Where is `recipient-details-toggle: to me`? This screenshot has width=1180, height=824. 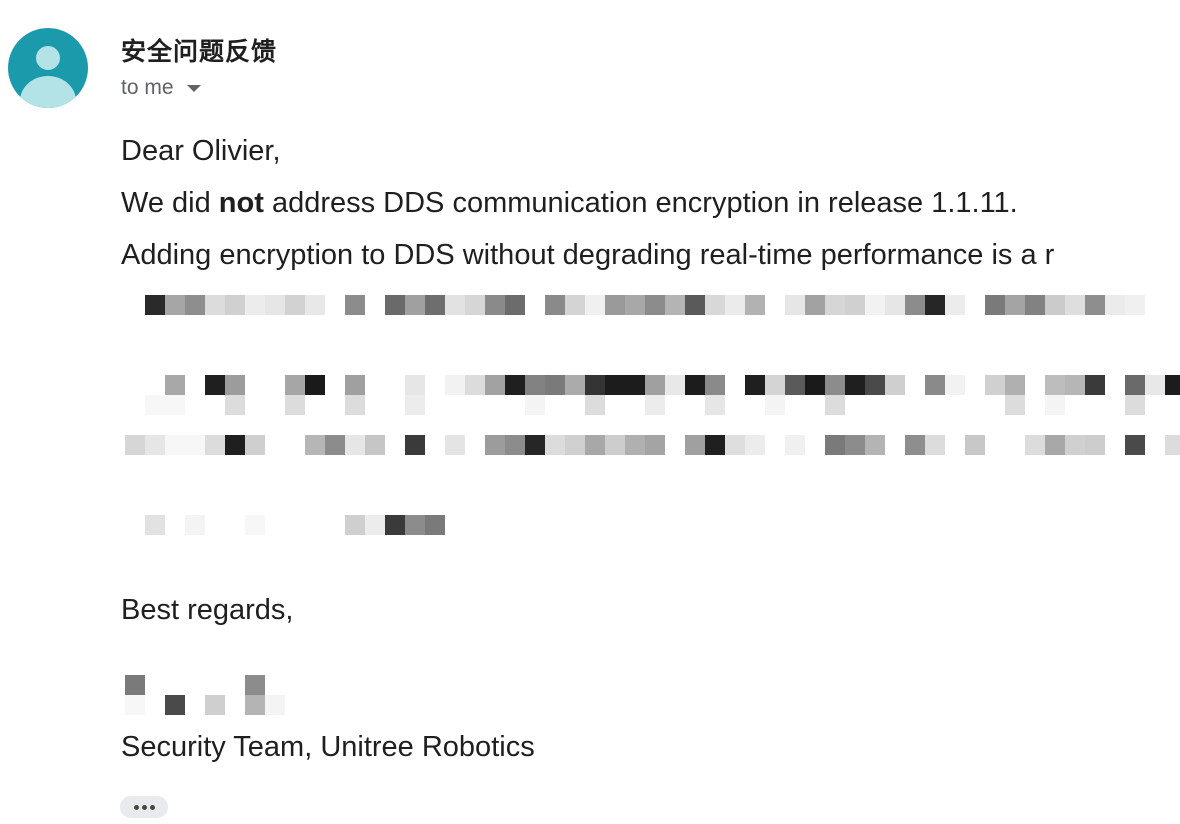
recipient-details-toggle: to me is located at coordinates (161, 88).